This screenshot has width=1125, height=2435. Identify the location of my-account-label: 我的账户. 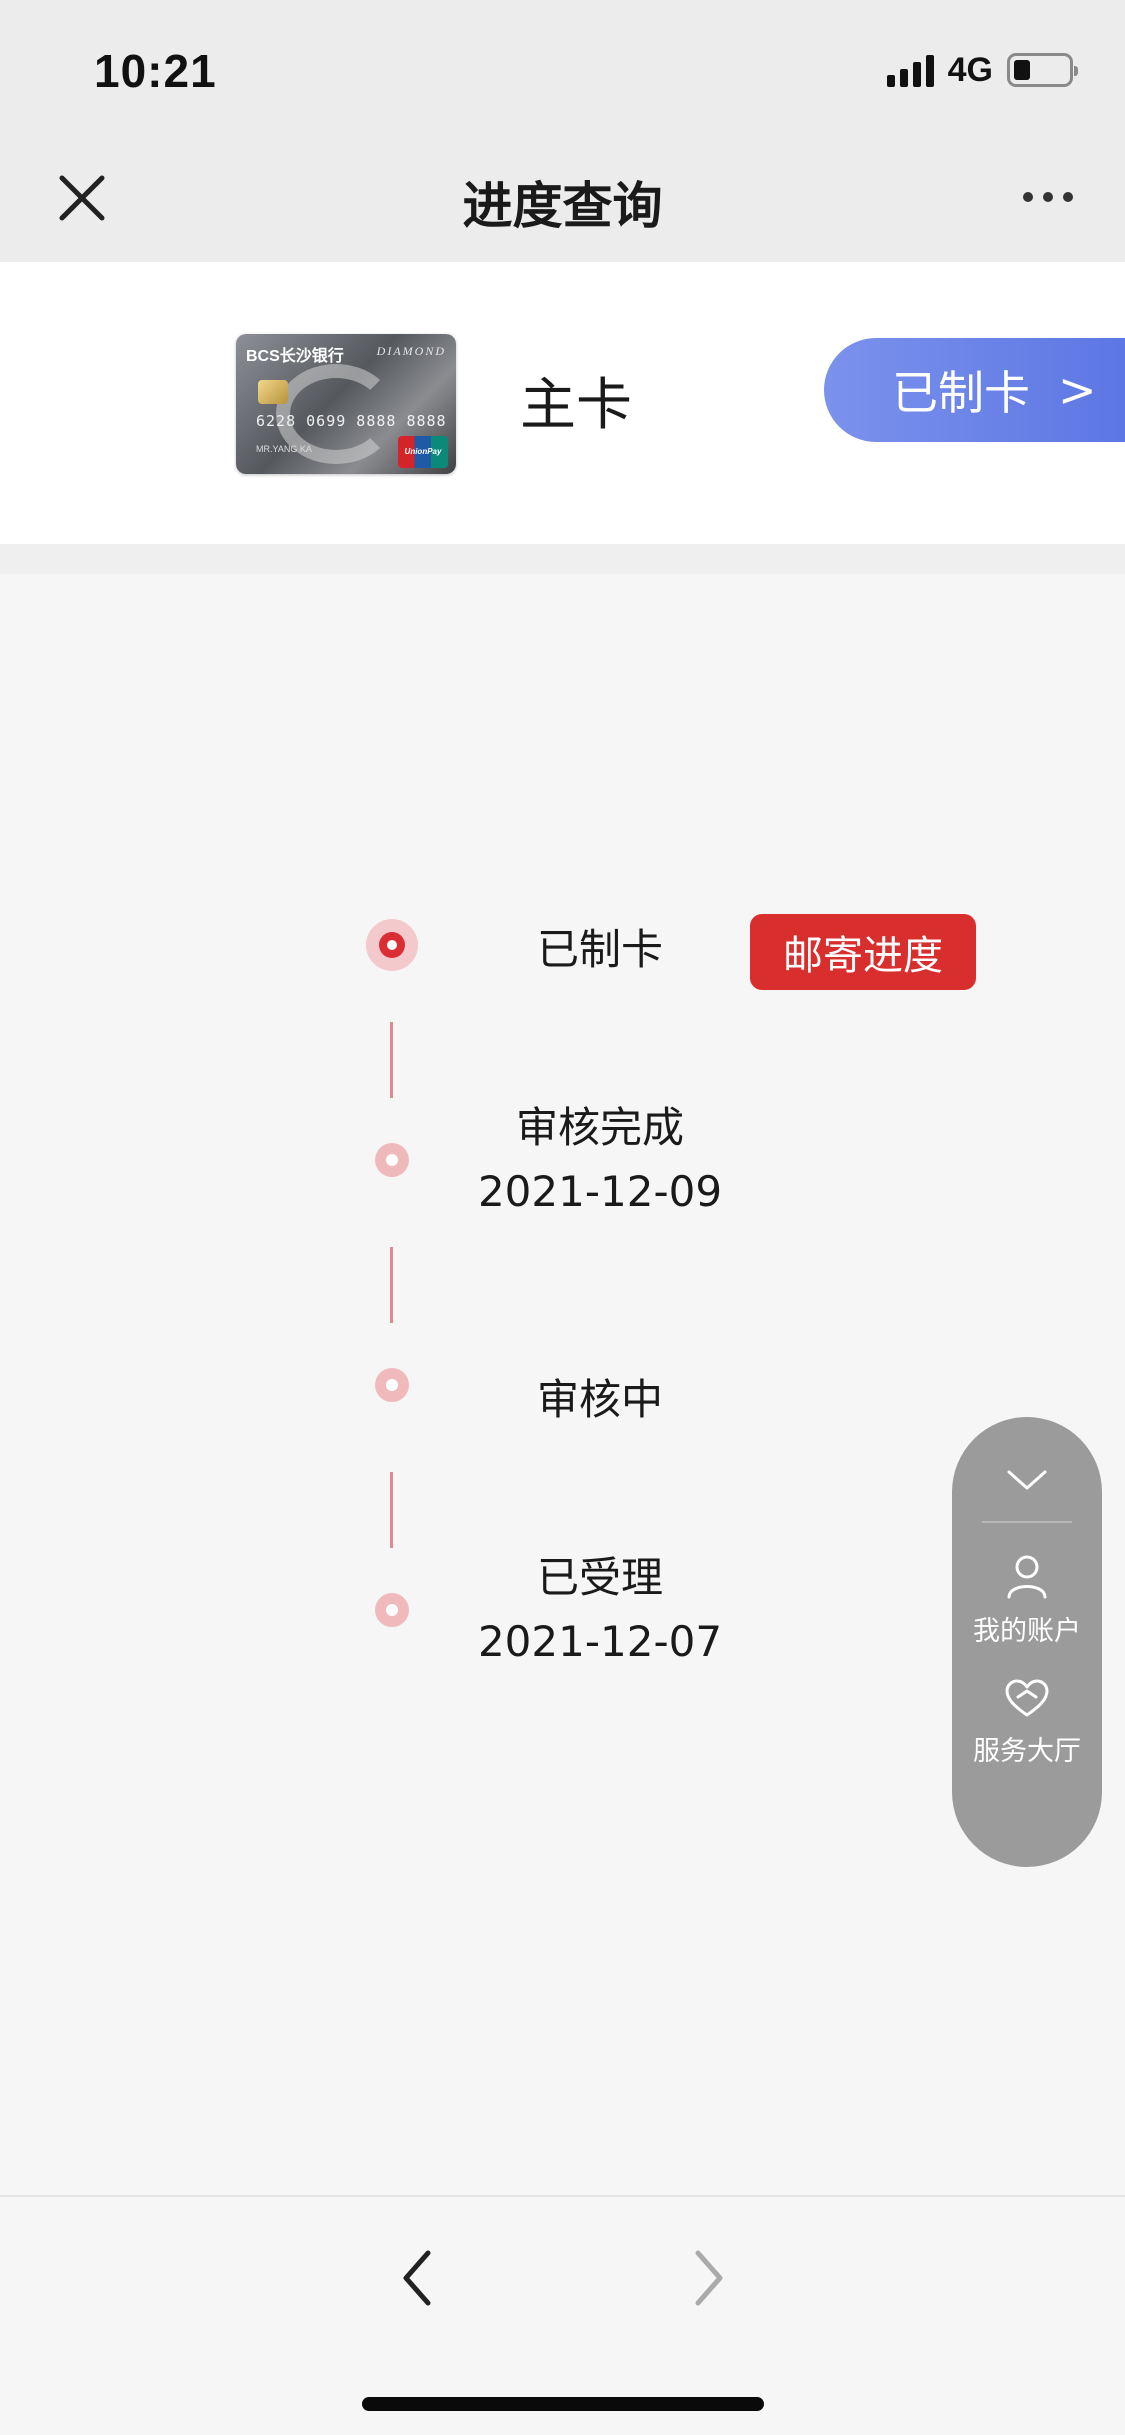
(1027, 1631).